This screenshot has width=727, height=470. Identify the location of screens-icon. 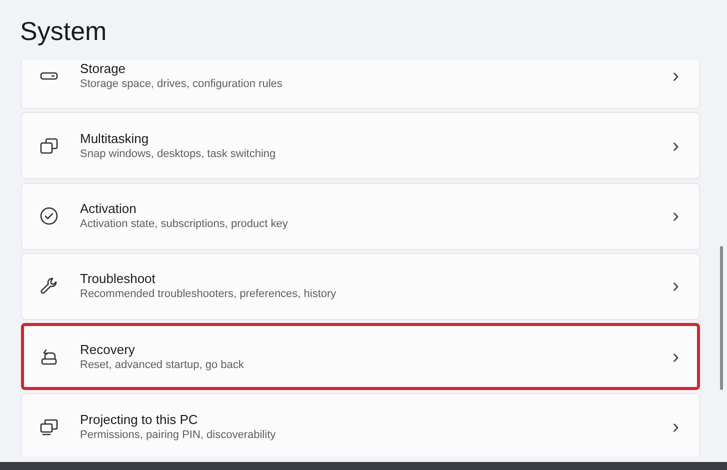
(49, 426).